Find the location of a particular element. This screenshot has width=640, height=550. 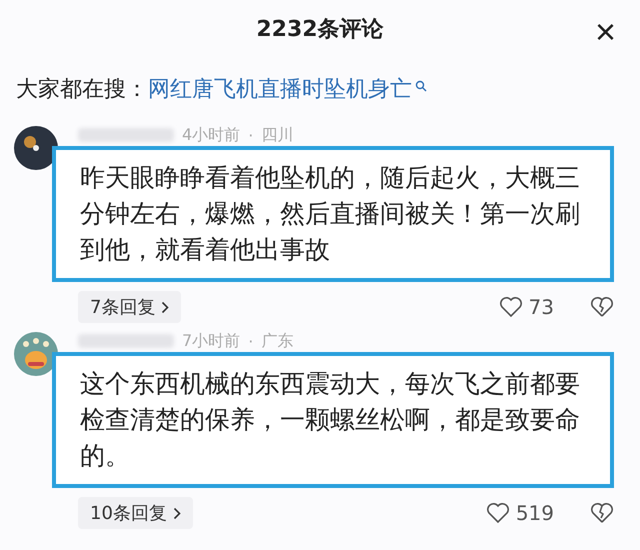

comment-location: 四川 is located at coordinates (277, 135).